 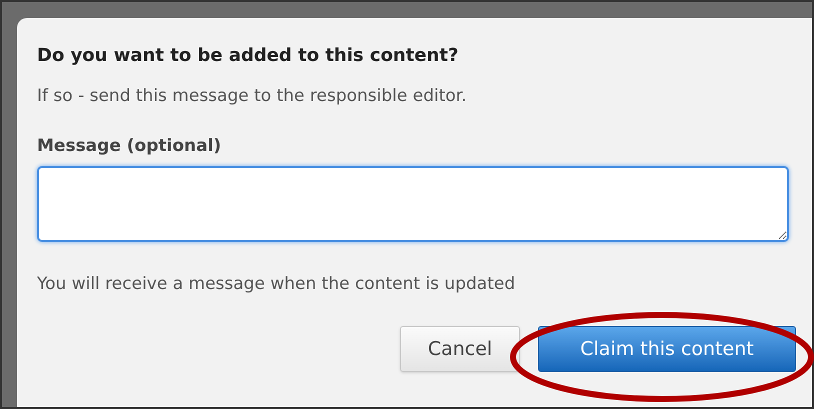 I want to click on dialog-title: Do you want to be added to this content?, so click(x=248, y=56).